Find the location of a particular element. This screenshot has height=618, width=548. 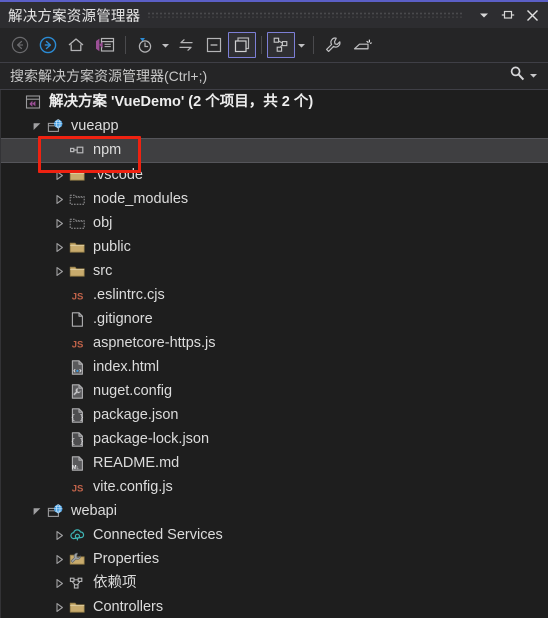

solution-icon is located at coordinates (33, 102).